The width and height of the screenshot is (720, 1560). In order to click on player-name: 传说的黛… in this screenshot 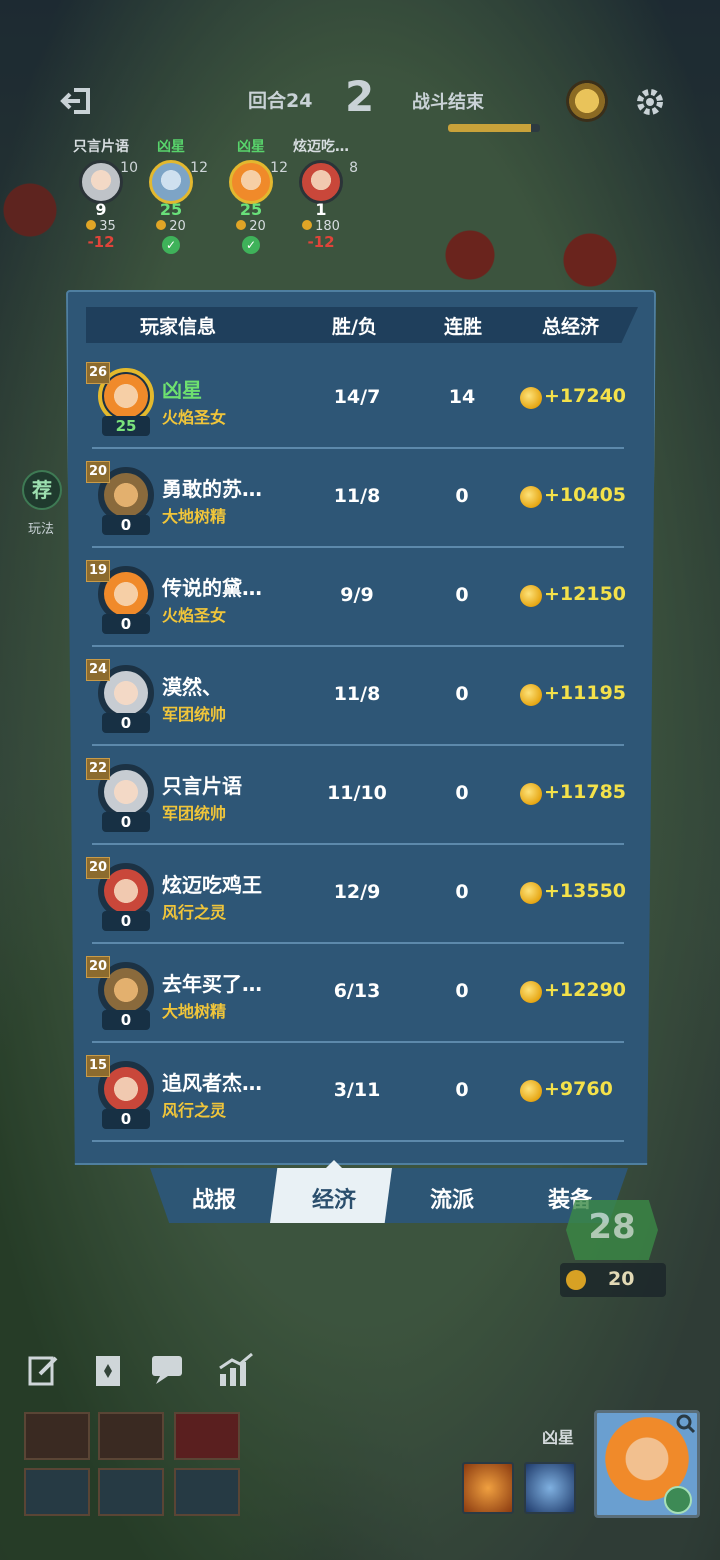, I will do `click(212, 588)`.